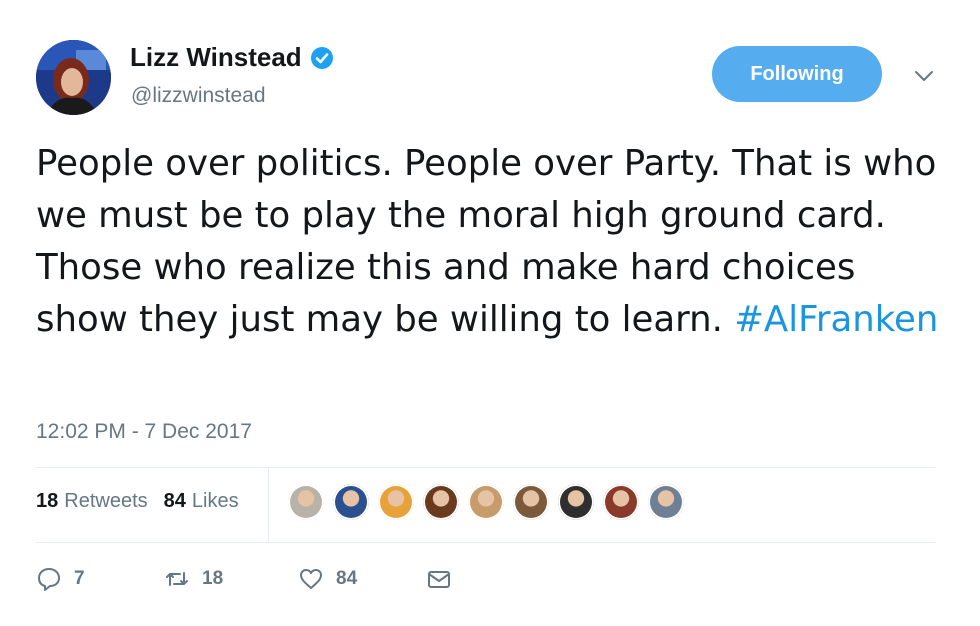 This screenshot has height=626, width=980. I want to click on tweet-timestamp: 12:02 PM - 7 Dec 2017, so click(144, 432).